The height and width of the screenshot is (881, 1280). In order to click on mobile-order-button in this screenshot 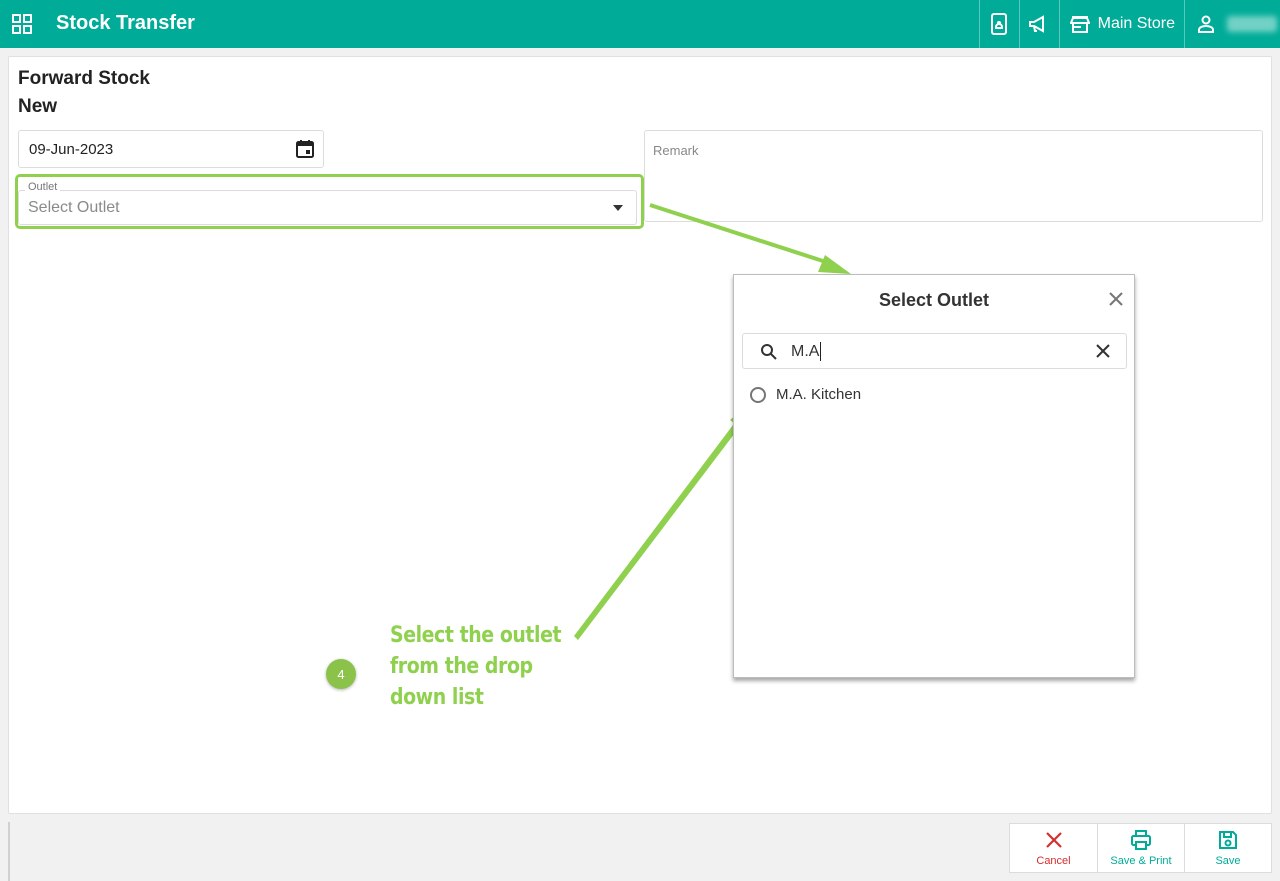, I will do `click(998, 24)`.